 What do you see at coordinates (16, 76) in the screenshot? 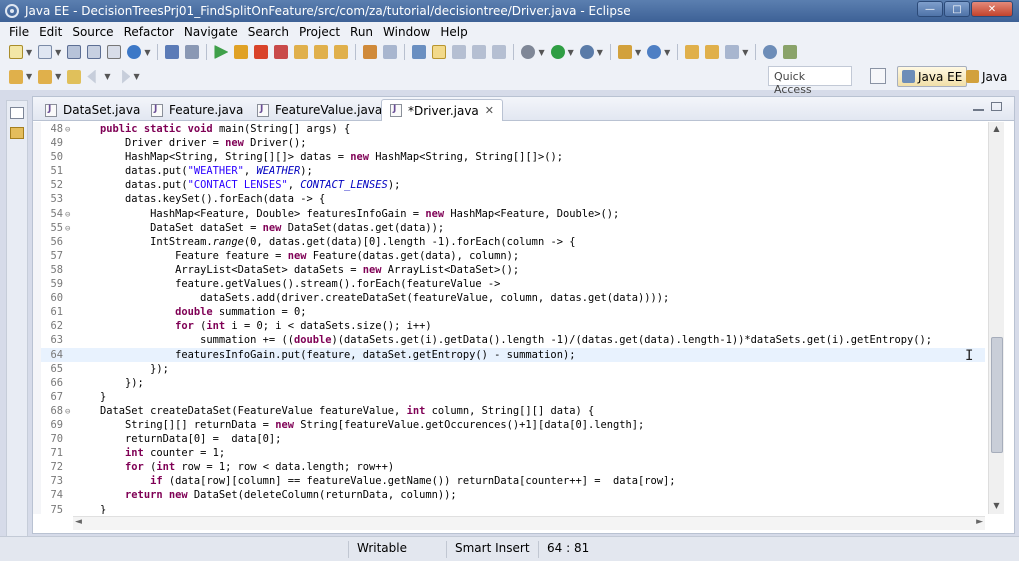
I see `next-annotation-icon` at bounding box center [16, 76].